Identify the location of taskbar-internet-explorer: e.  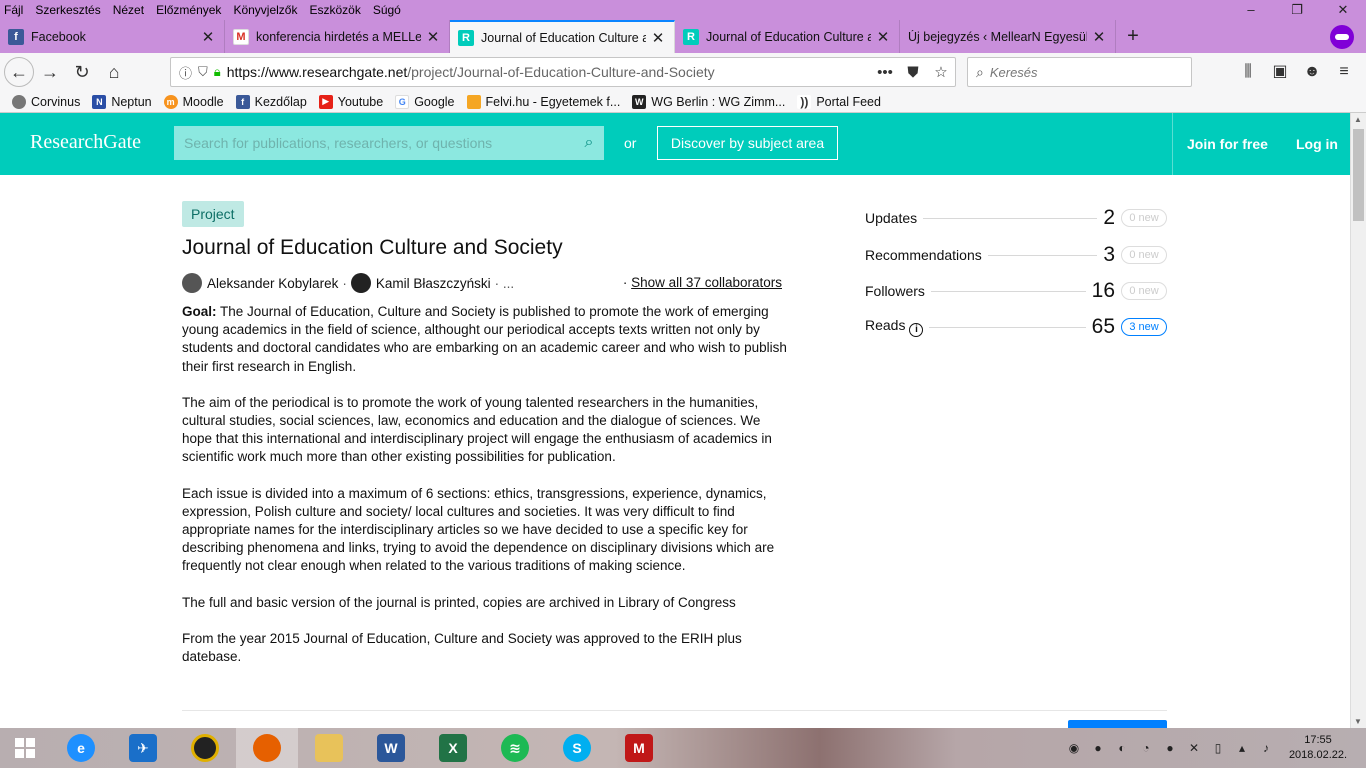
(81, 748).